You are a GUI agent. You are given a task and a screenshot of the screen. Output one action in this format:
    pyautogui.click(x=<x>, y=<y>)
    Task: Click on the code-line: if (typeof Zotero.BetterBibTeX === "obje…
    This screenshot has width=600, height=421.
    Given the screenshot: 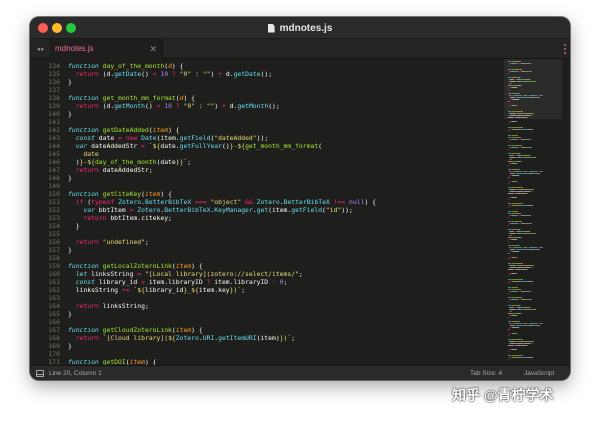 What is the action you would take?
    pyautogui.click(x=283, y=202)
    